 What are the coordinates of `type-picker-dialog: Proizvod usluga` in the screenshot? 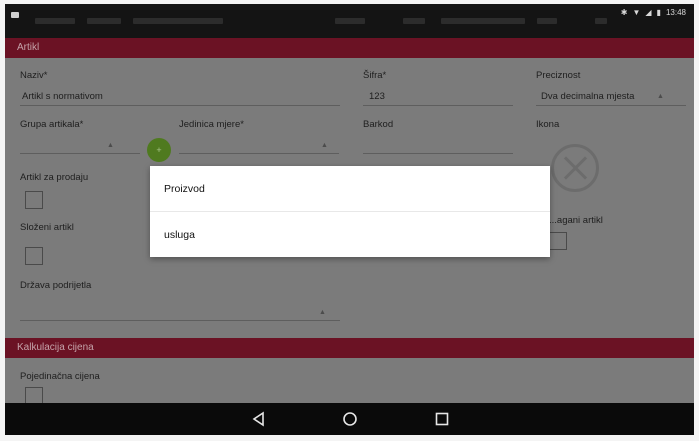 It's located at (350, 211).